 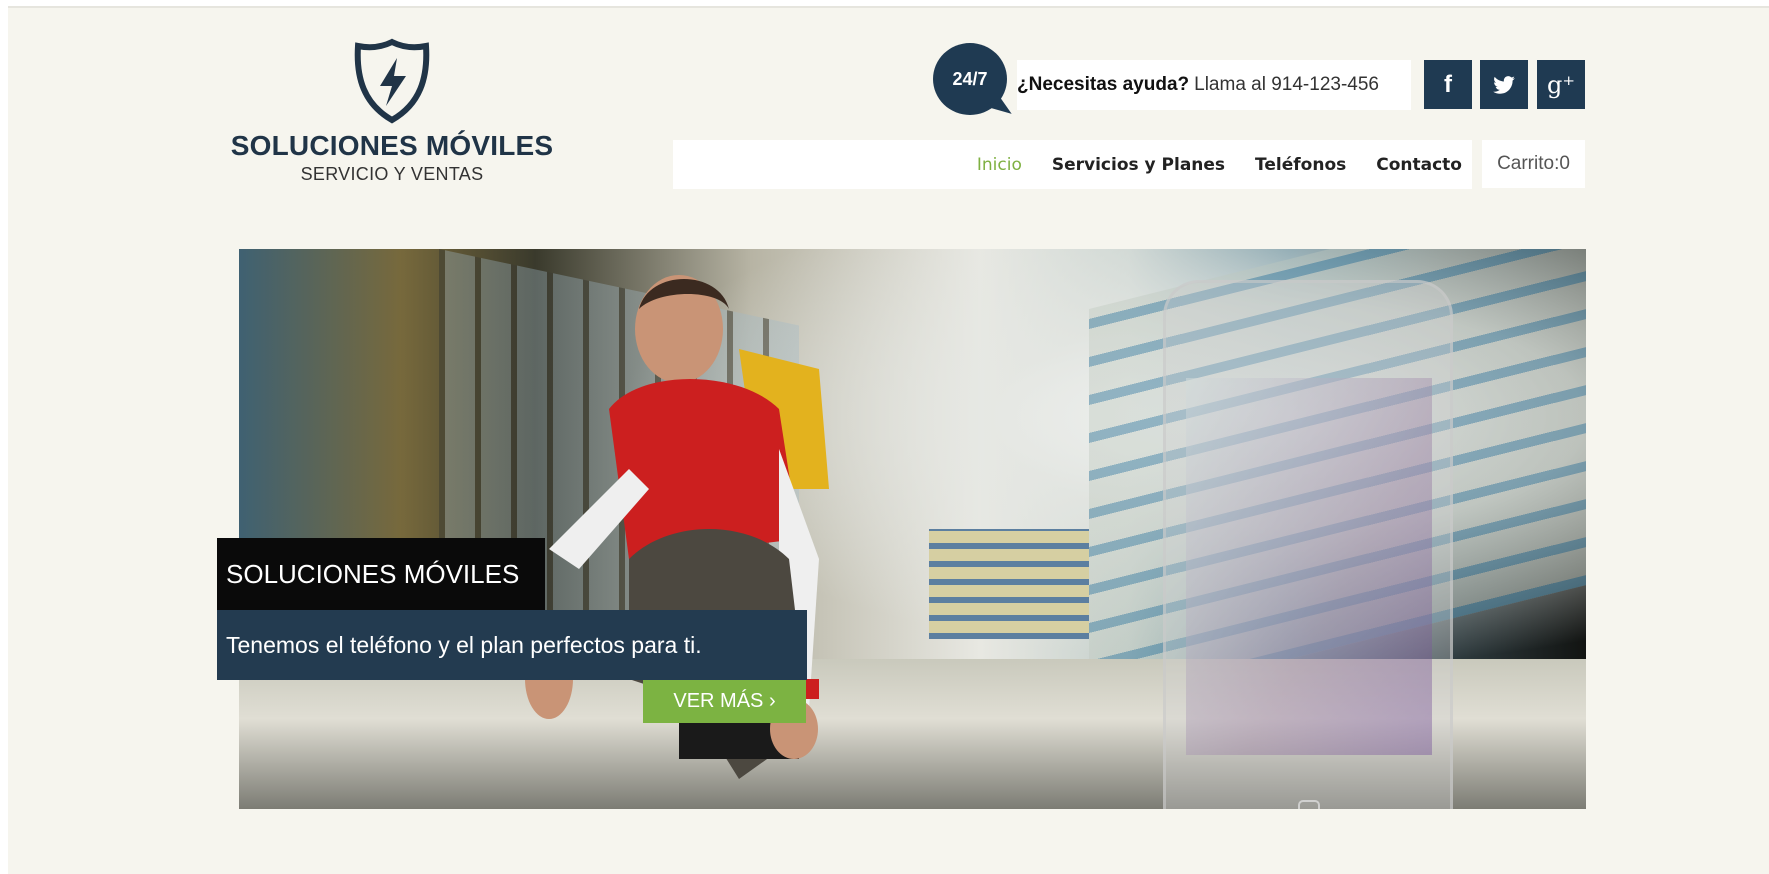 What do you see at coordinates (677, 527) in the screenshot?
I see `hero-skater-figure` at bounding box center [677, 527].